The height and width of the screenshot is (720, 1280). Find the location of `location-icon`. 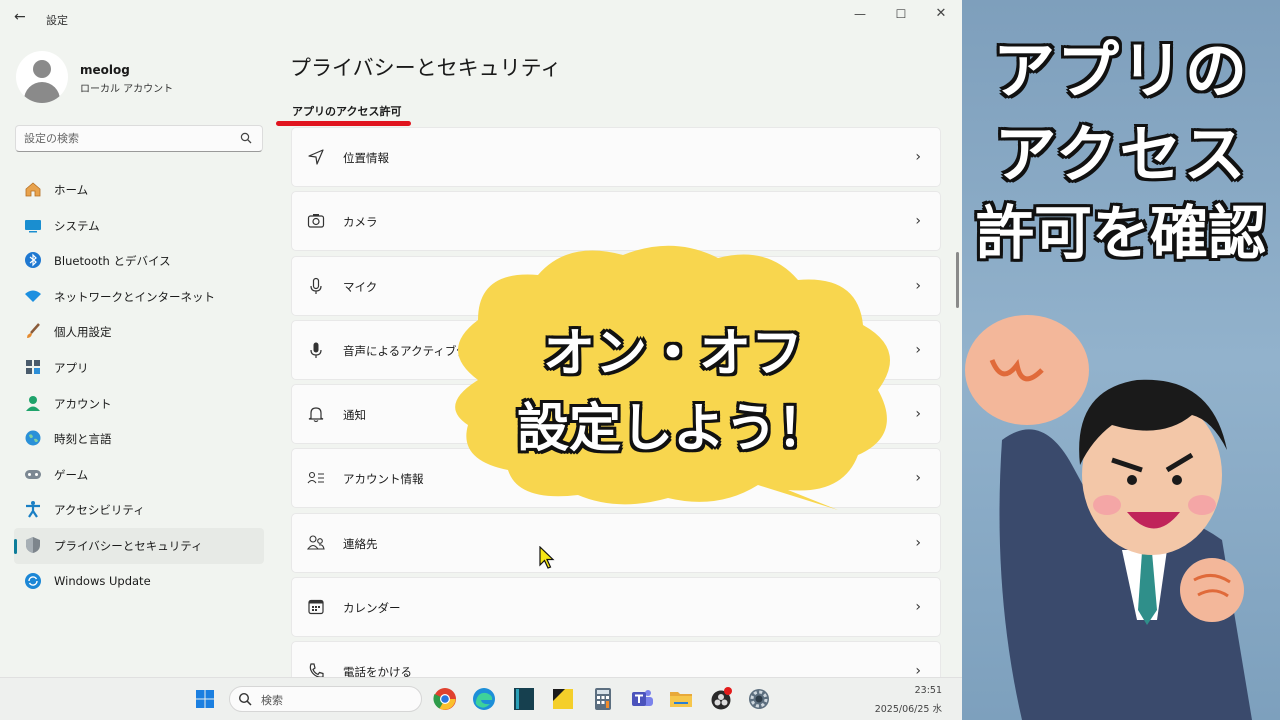

location-icon is located at coordinates (316, 157).